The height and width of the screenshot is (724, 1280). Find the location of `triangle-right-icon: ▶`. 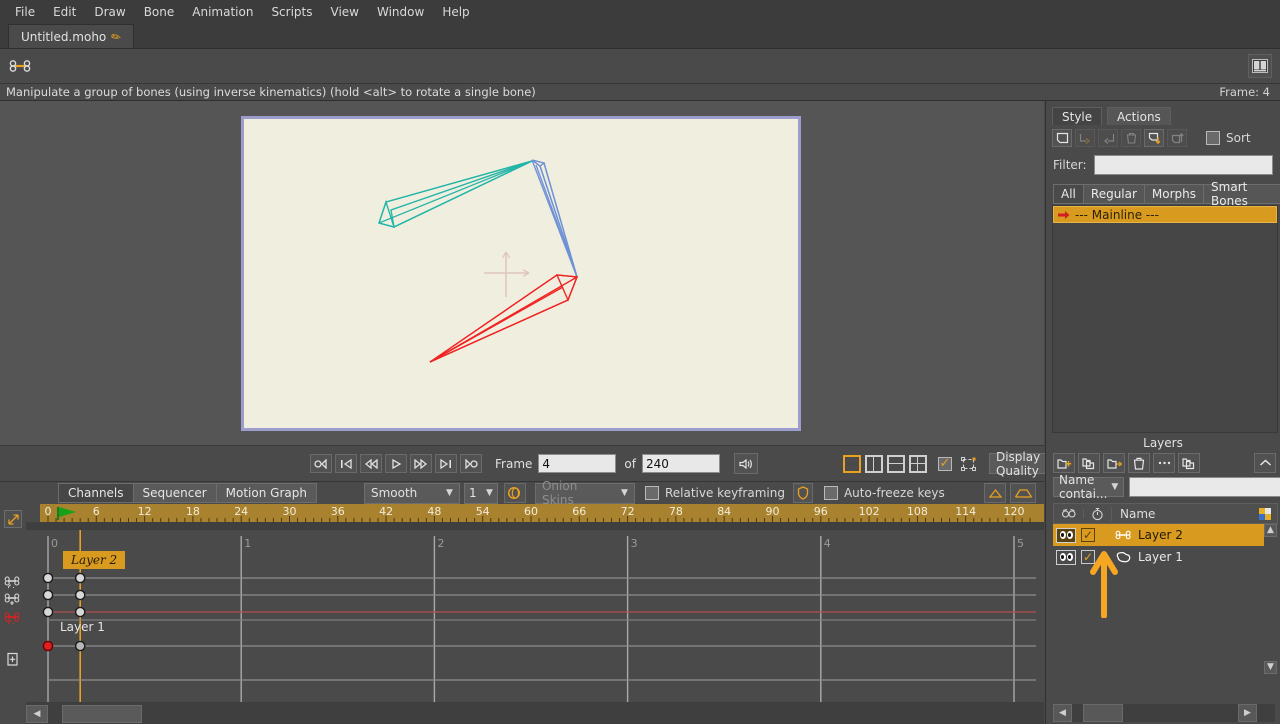

triangle-right-icon: ▶ is located at coordinates (1247, 712).